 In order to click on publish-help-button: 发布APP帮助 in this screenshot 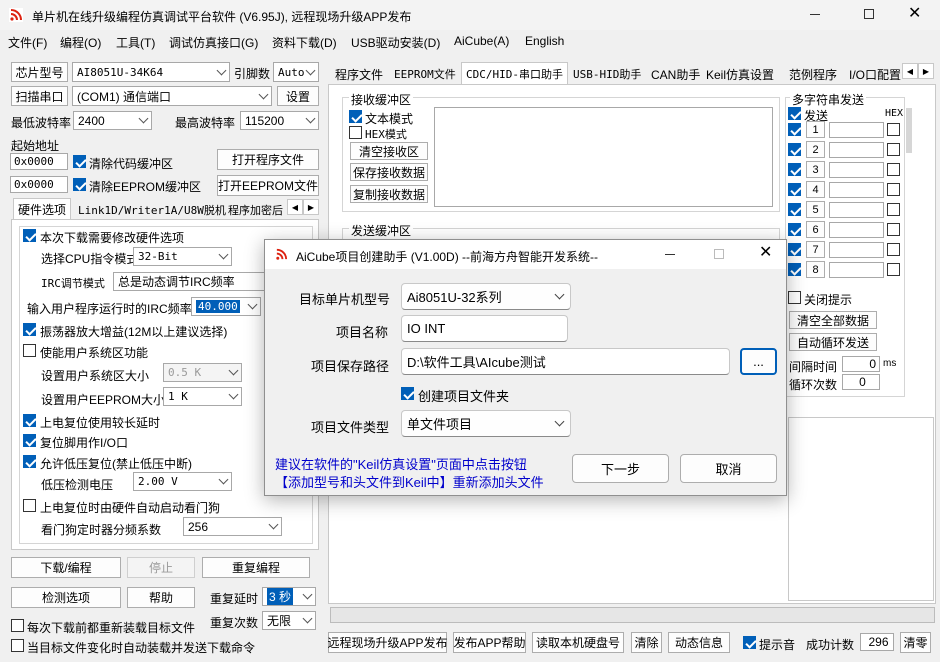, I will do `click(489, 642)`.